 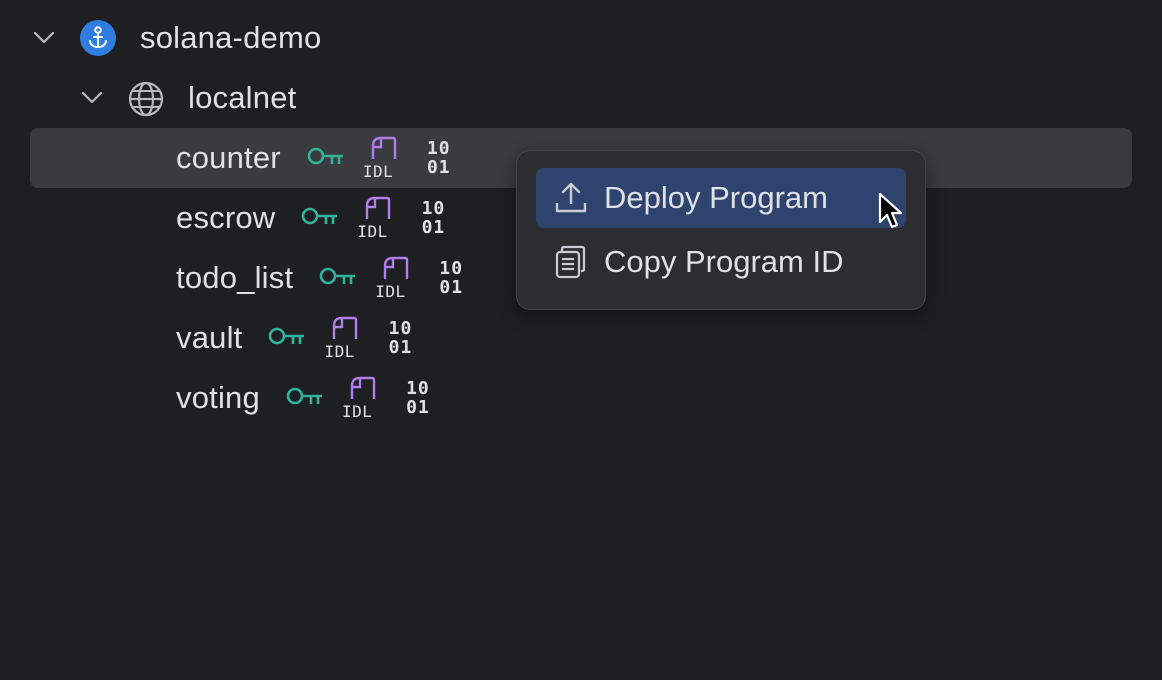 I want to click on menu-item-label: Copy Program ID, so click(x=724, y=261).